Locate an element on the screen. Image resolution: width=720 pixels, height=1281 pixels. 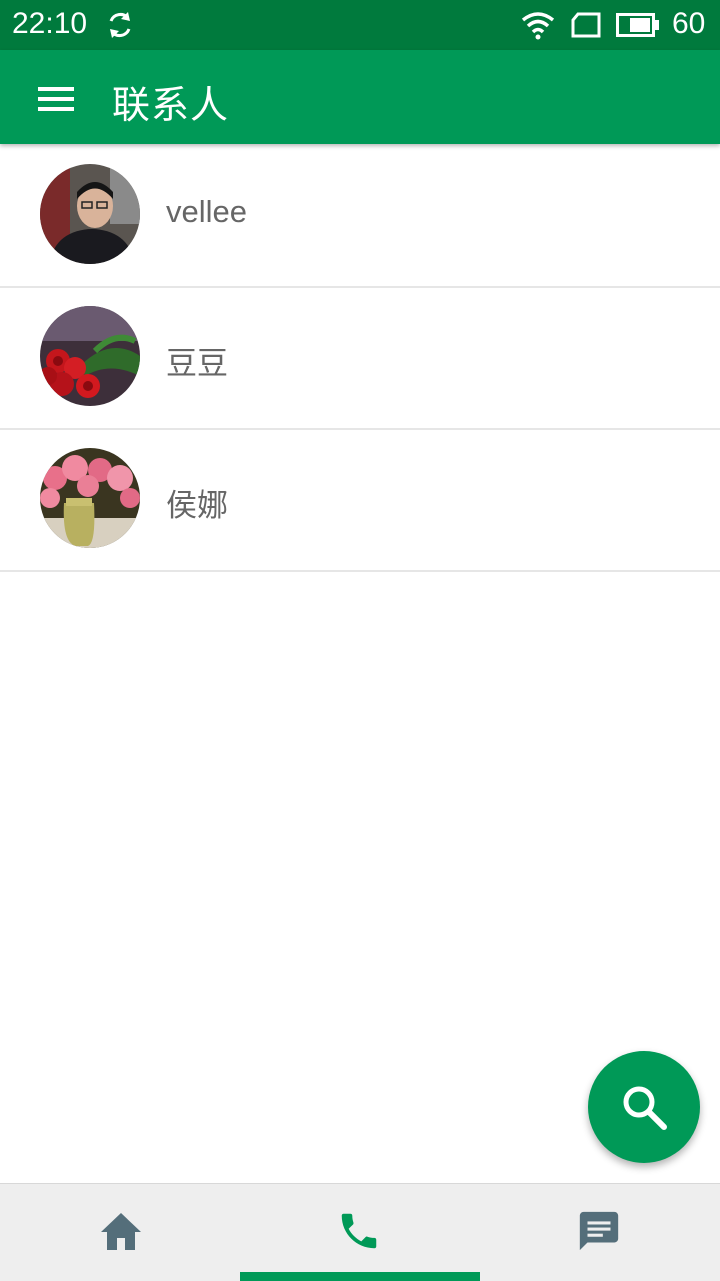
app-bar: 联系人 is located at coordinates (360, 97).